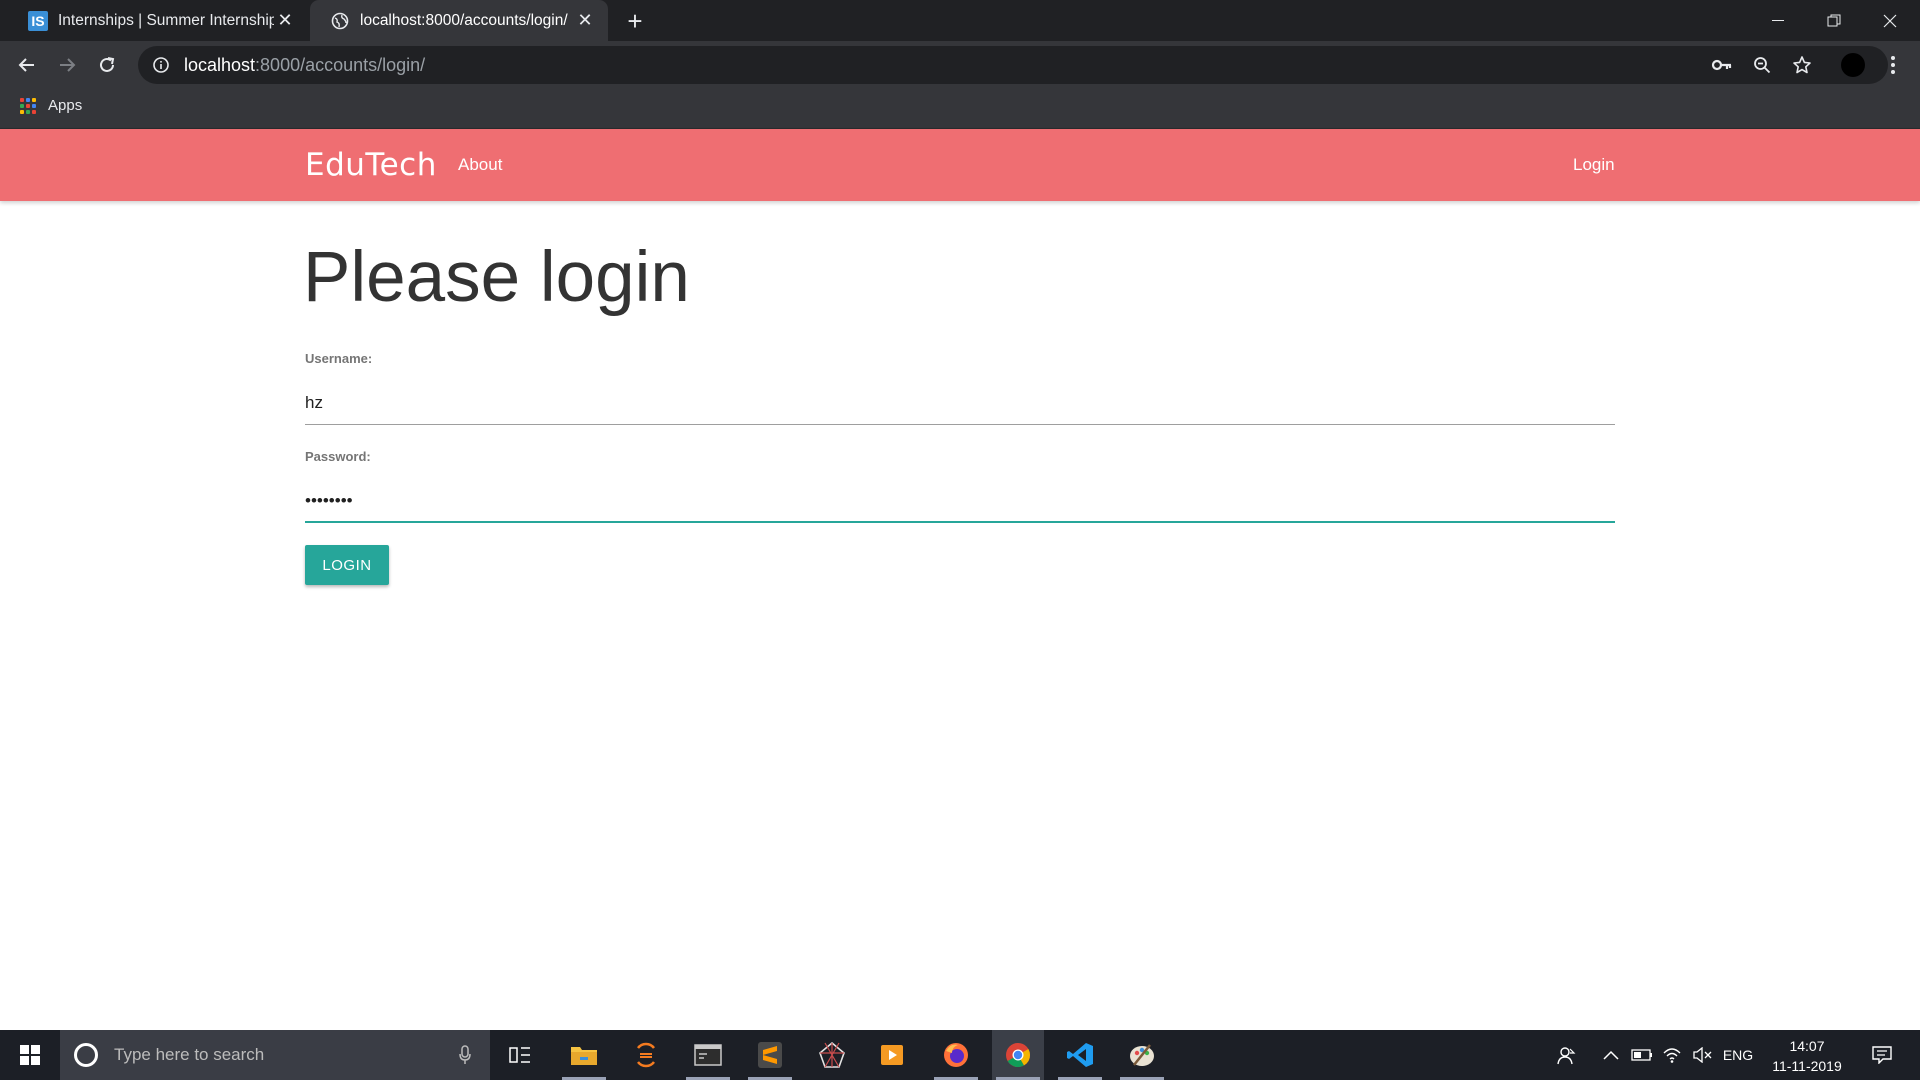 The height and width of the screenshot is (1080, 1920). What do you see at coordinates (27, 65) in the screenshot?
I see `back-arrow-icon` at bounding box center [27, 65].